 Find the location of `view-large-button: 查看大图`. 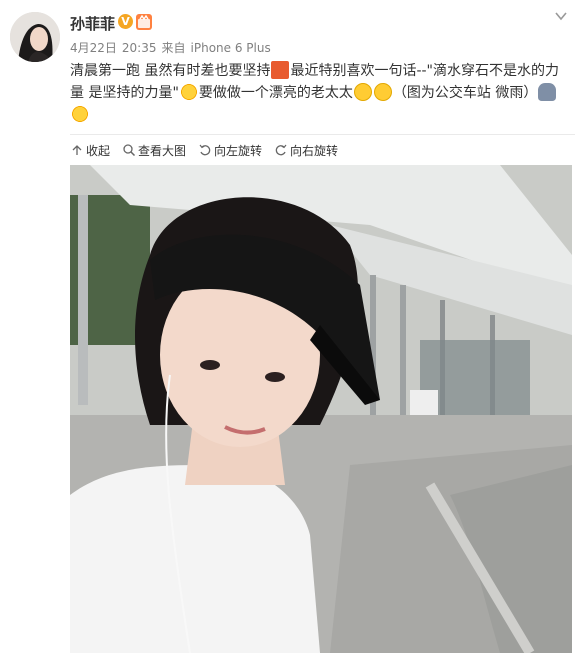

view-large-button: 查看大图 is located at coordinates (154, 150).